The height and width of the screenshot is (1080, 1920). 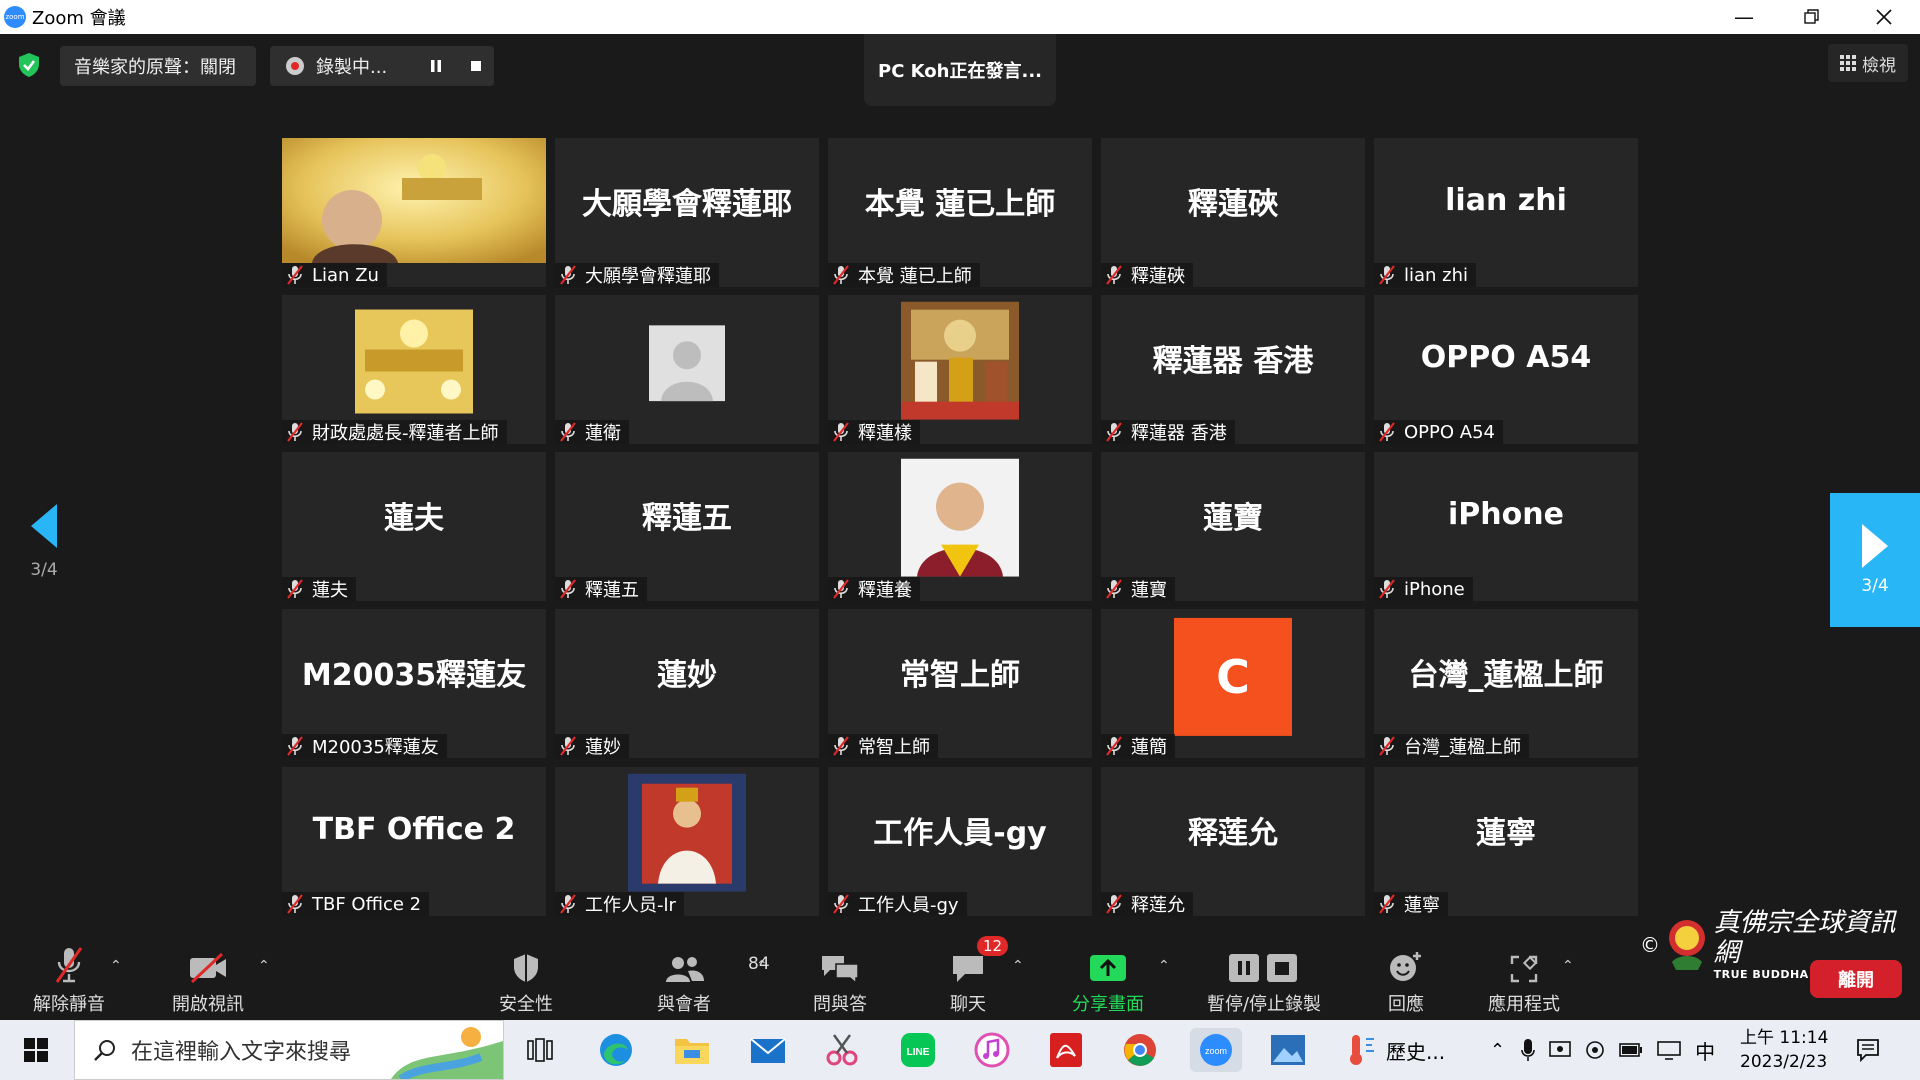 What do you see at coordinates (687, 369) in the screenshot?
I see `participant-tile: 蓮衛` at bounding box center [687, 369].